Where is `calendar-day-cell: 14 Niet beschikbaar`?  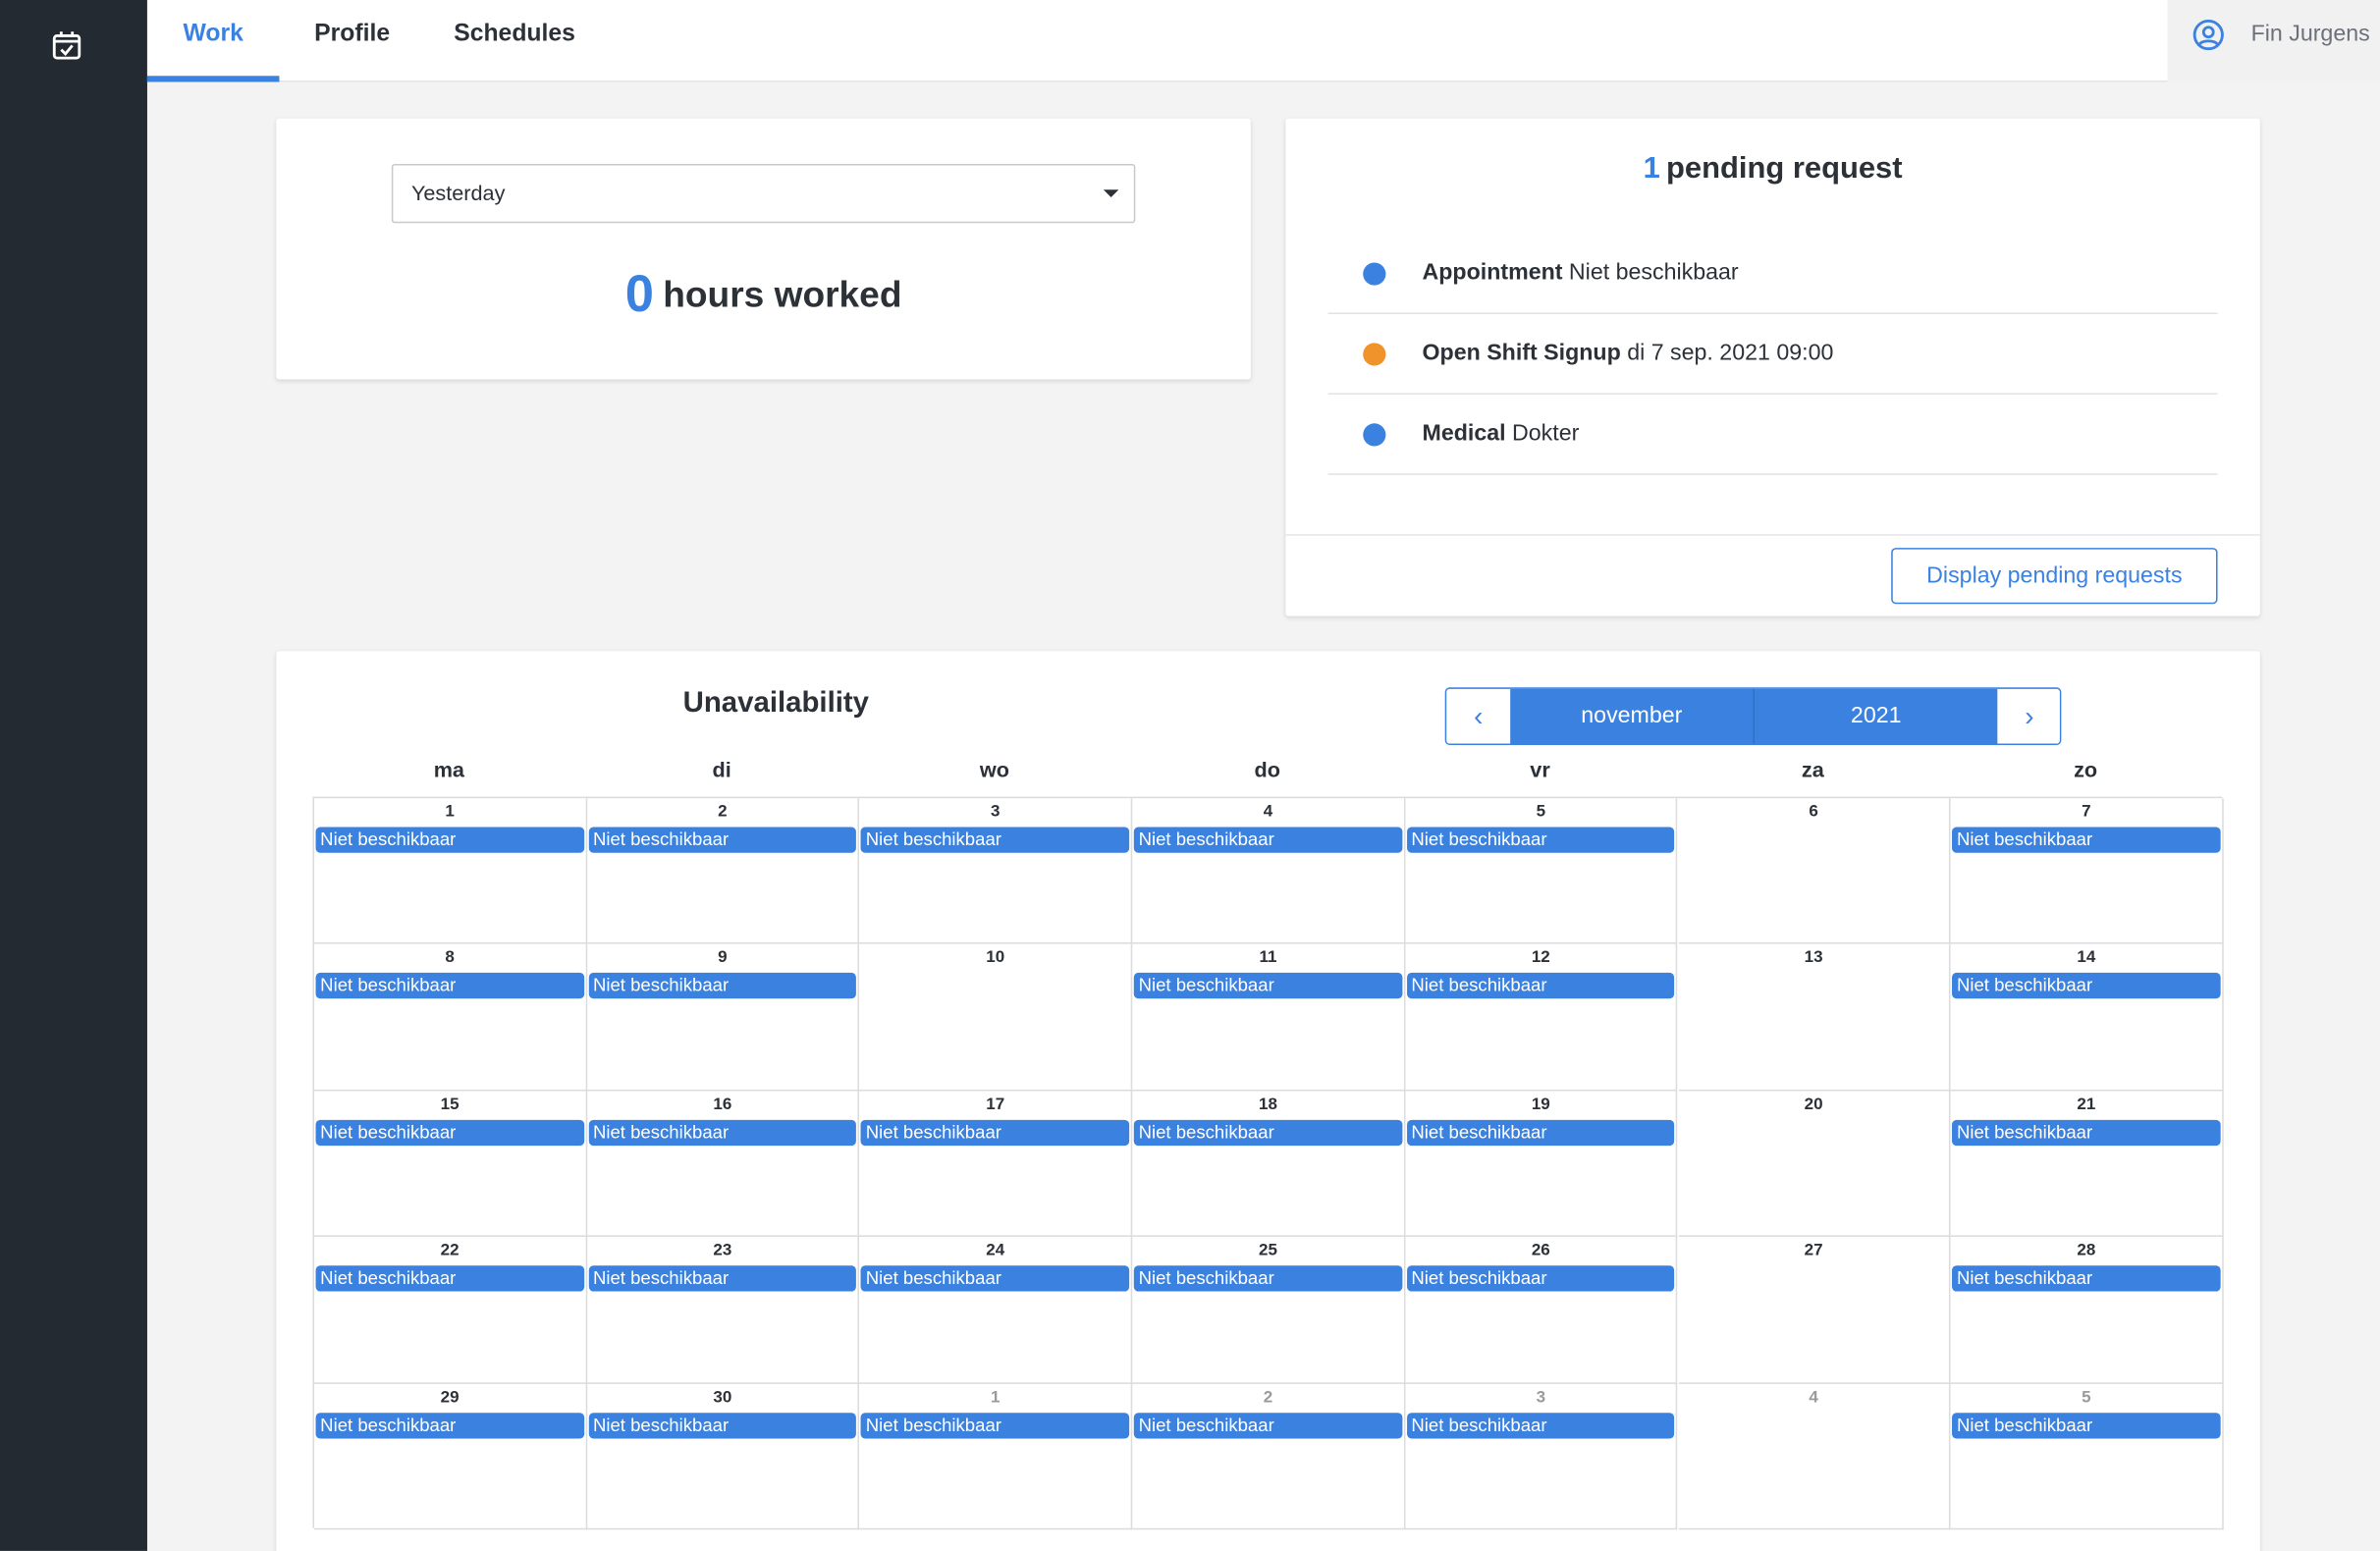
calendar-day-cell: 14 Niet beschikbaar is located at coordinates (2087, 1018).